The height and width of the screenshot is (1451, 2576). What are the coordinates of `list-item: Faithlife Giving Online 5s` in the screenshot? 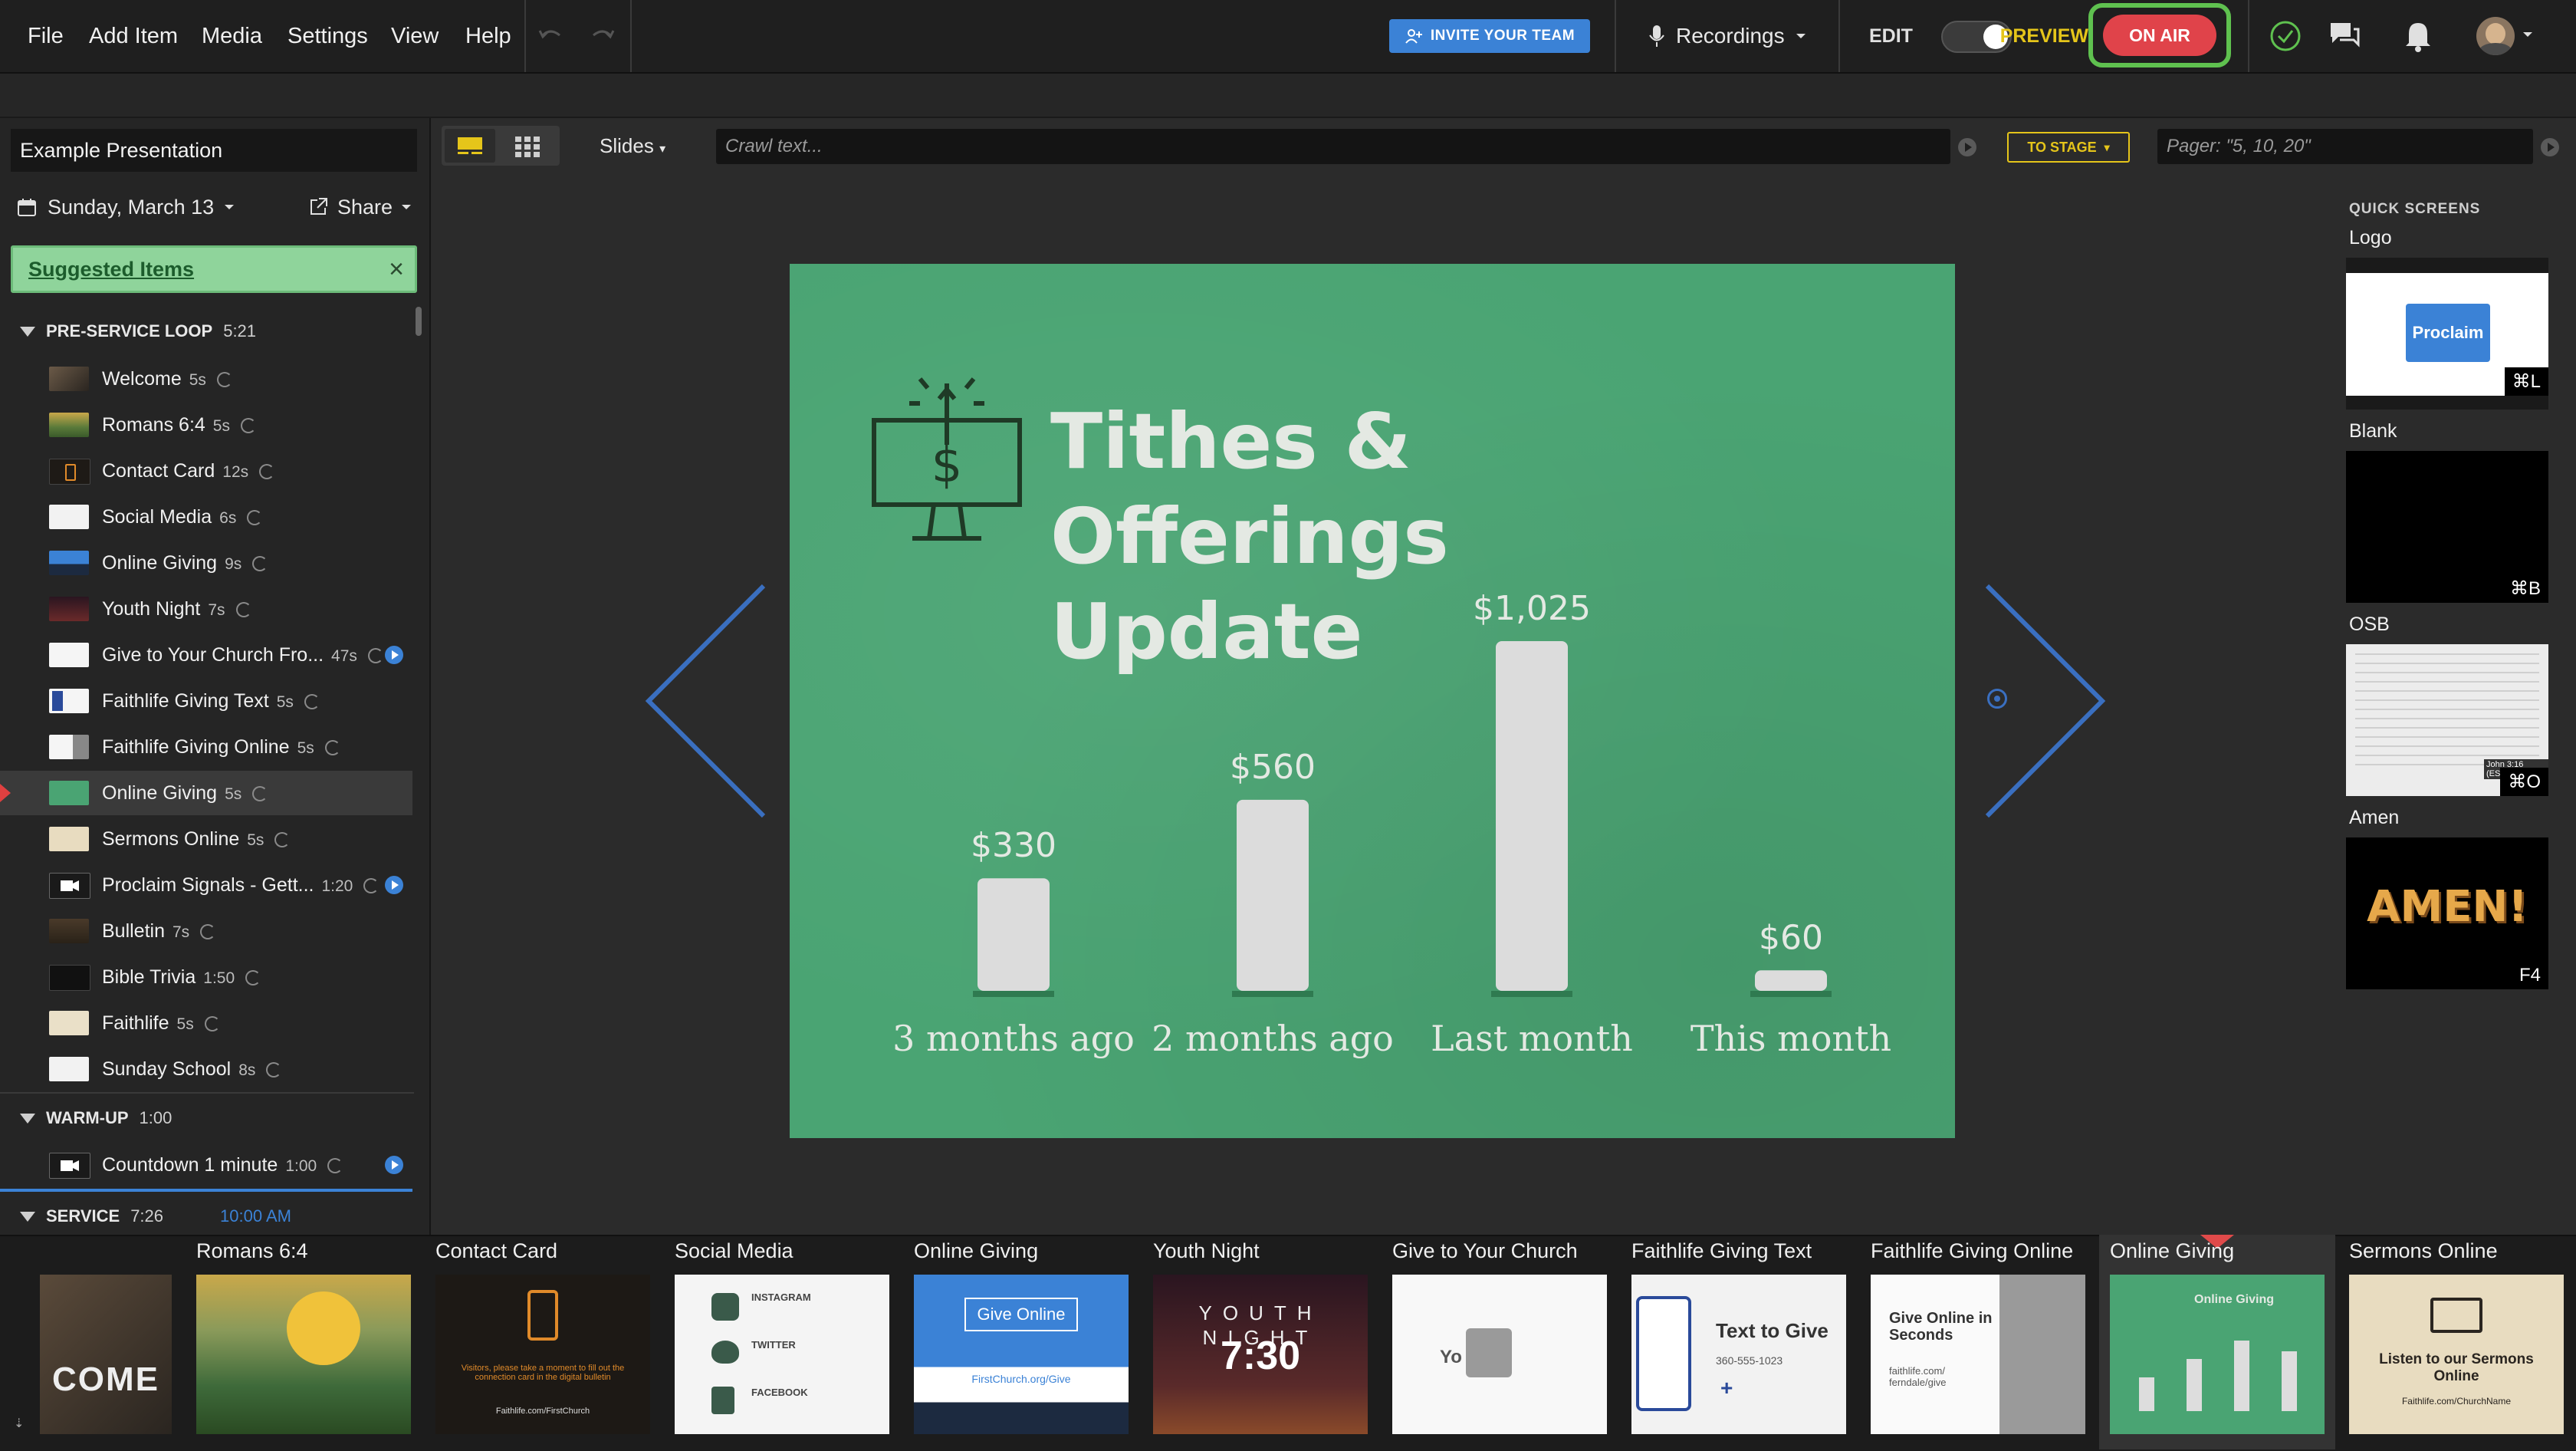 It's located at (206, 747).